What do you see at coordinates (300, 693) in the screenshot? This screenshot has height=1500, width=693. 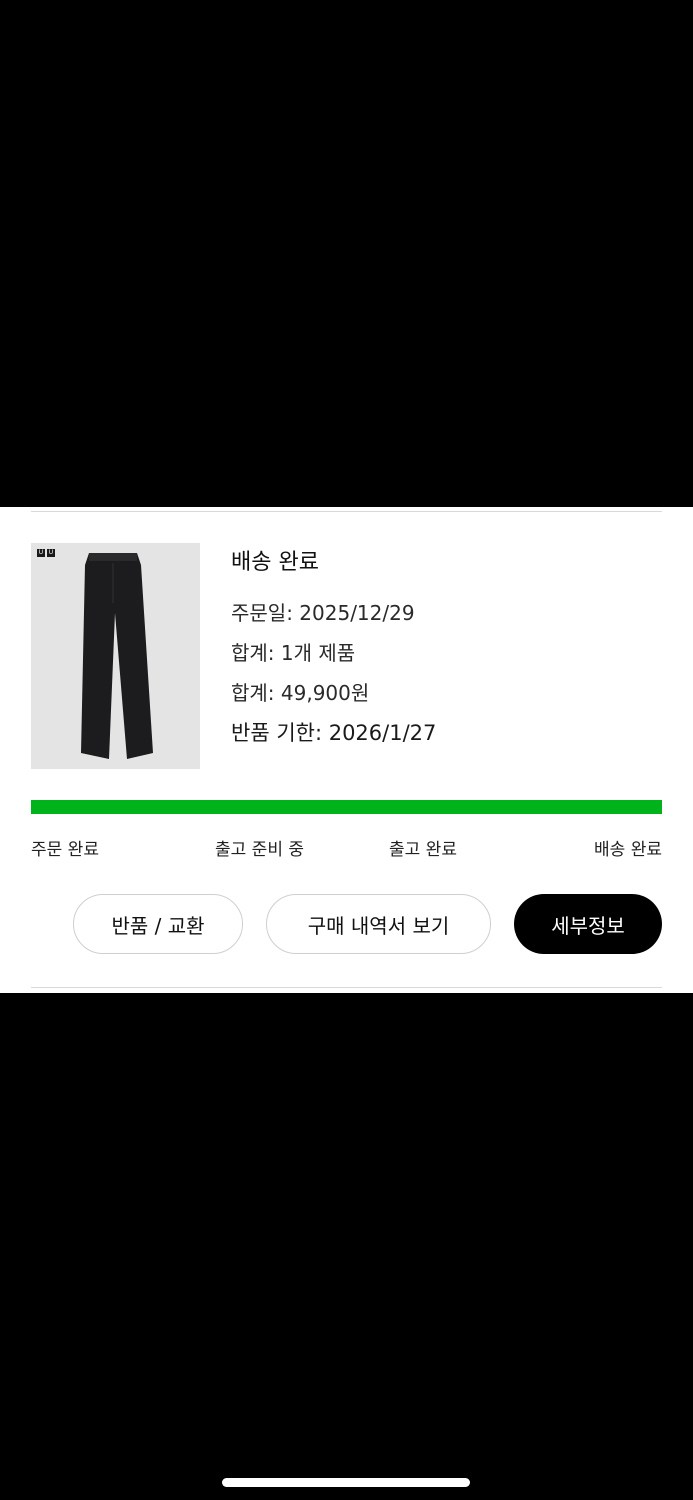 I see `total-price: 합계: 49,900원` at bounding box center [300, 693].